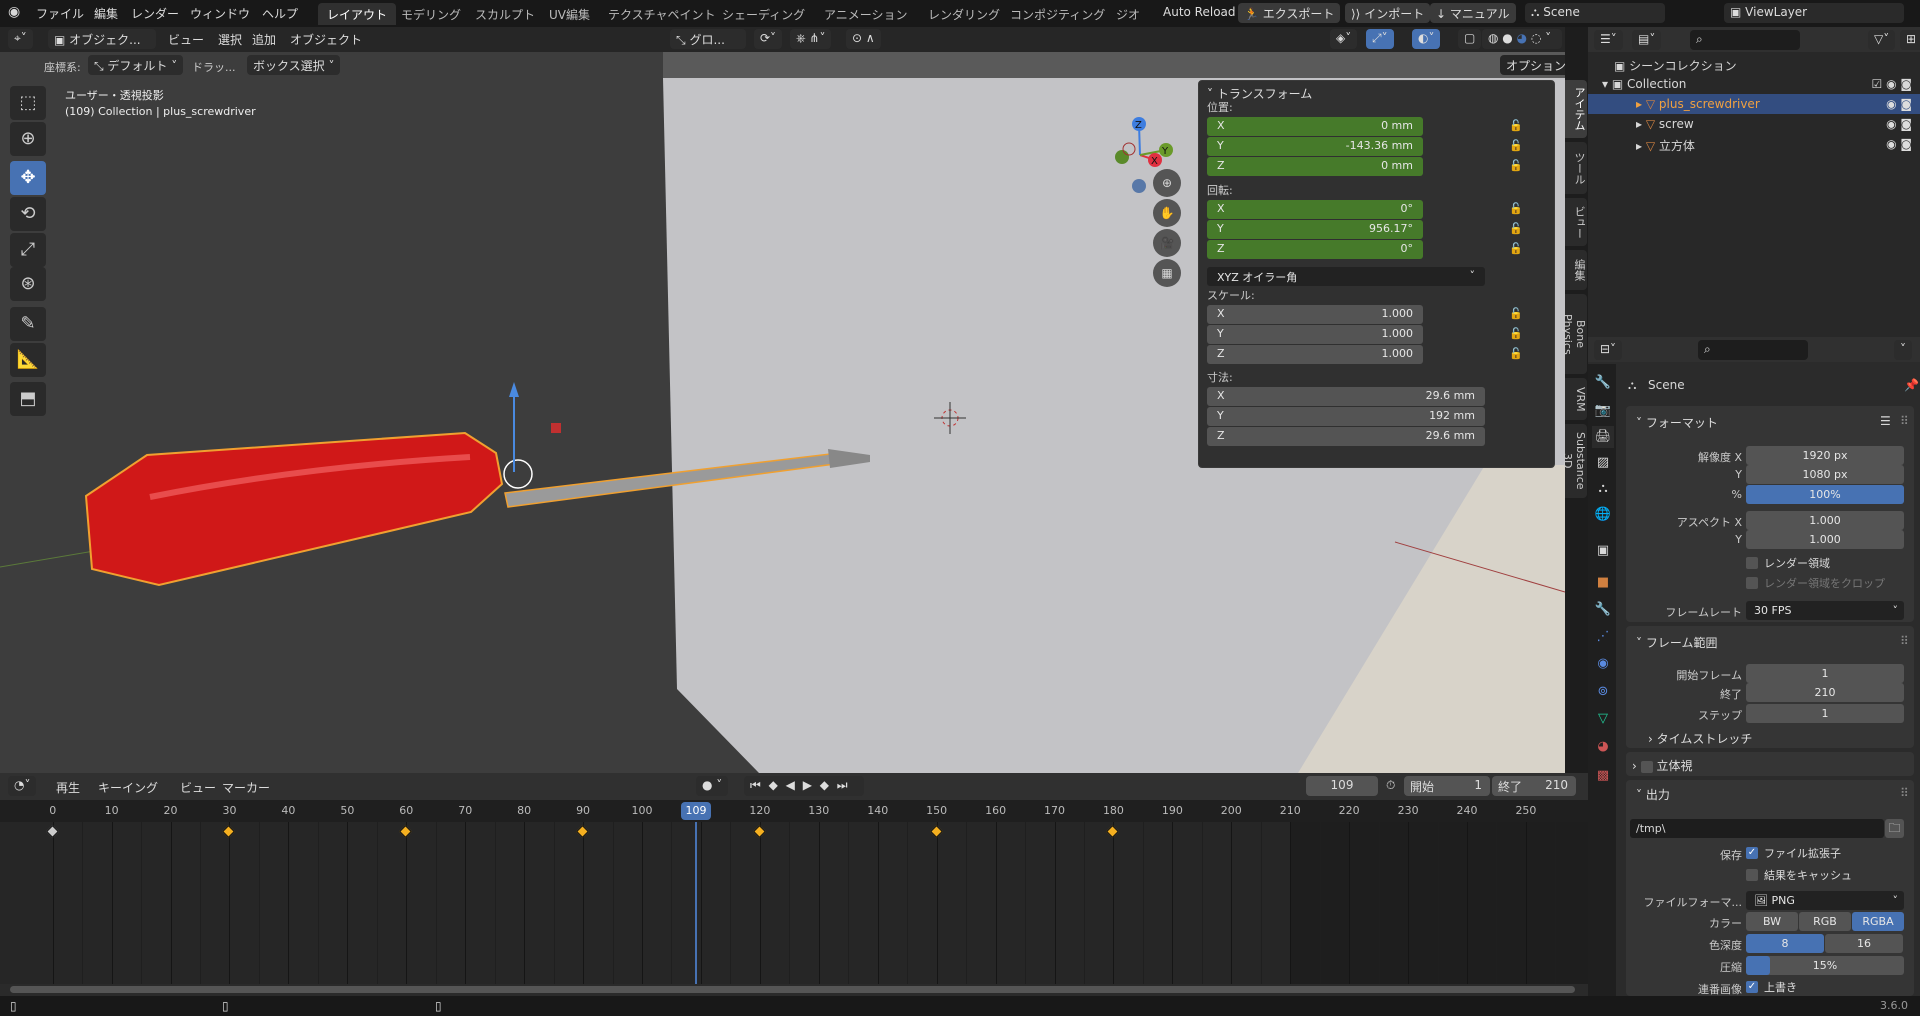  Describe the element at coordinates (1346, 416) in the screenshot. I see `transform-dimensions-y-field: Y 192 mm` at that location.